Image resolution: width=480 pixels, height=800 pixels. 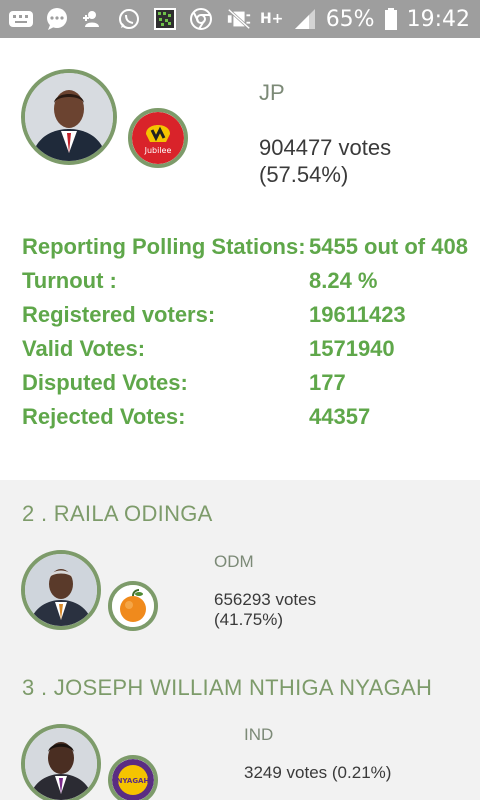 What do you see at coordinates (251, 285) in the screenshot?
I see `stat-row: Turnout : 8.24 %` at bounding box center [251, 285].